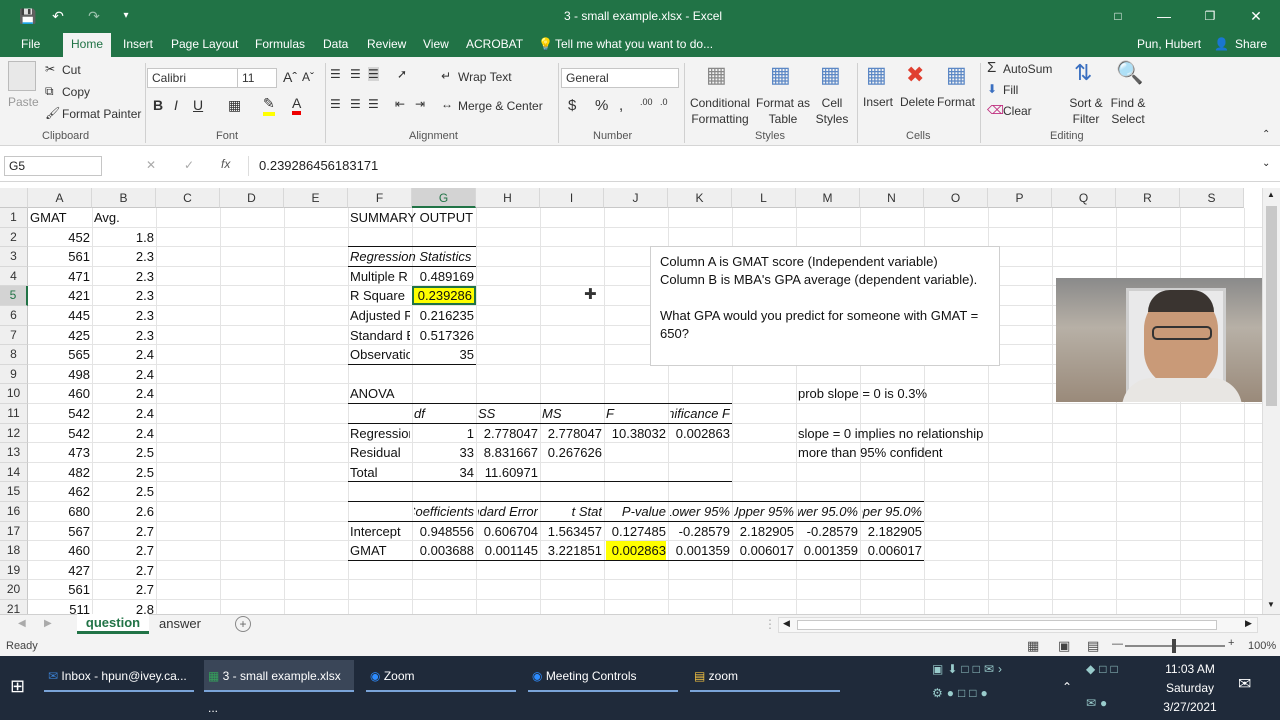 This screenshot has width=1280, height=724. I want to click on sheet-prev-icon: ◀, so click(22, 623).